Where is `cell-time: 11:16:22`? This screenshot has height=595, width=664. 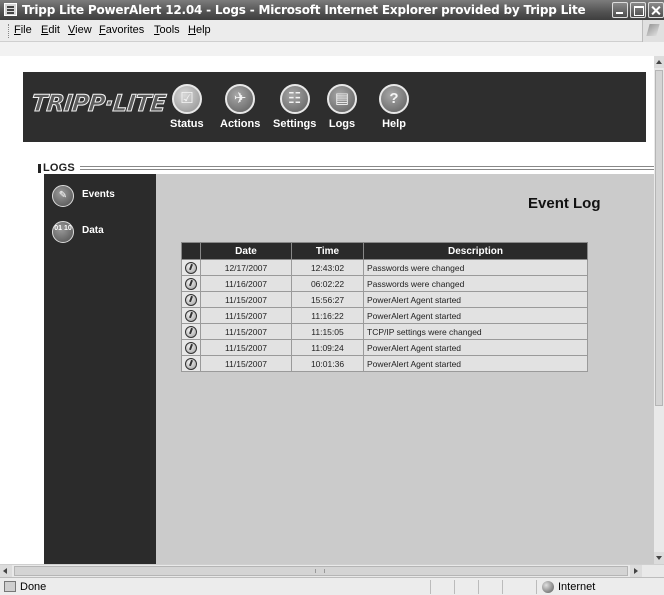
cell-time: 11:16:22 is located at coordinates (327, 315).